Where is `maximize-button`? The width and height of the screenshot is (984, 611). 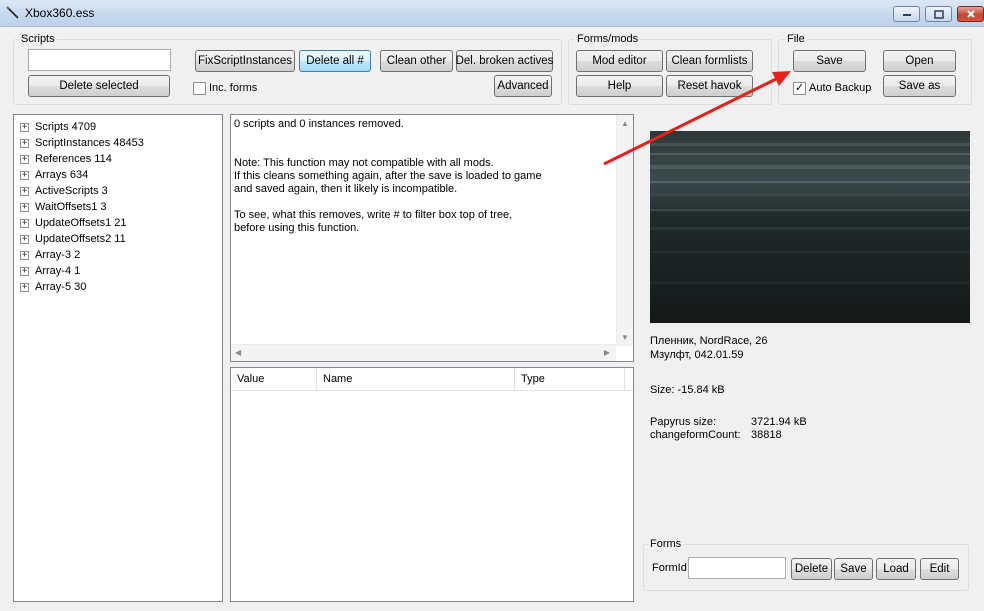 maximize-button is located at coordinates (938, 14).